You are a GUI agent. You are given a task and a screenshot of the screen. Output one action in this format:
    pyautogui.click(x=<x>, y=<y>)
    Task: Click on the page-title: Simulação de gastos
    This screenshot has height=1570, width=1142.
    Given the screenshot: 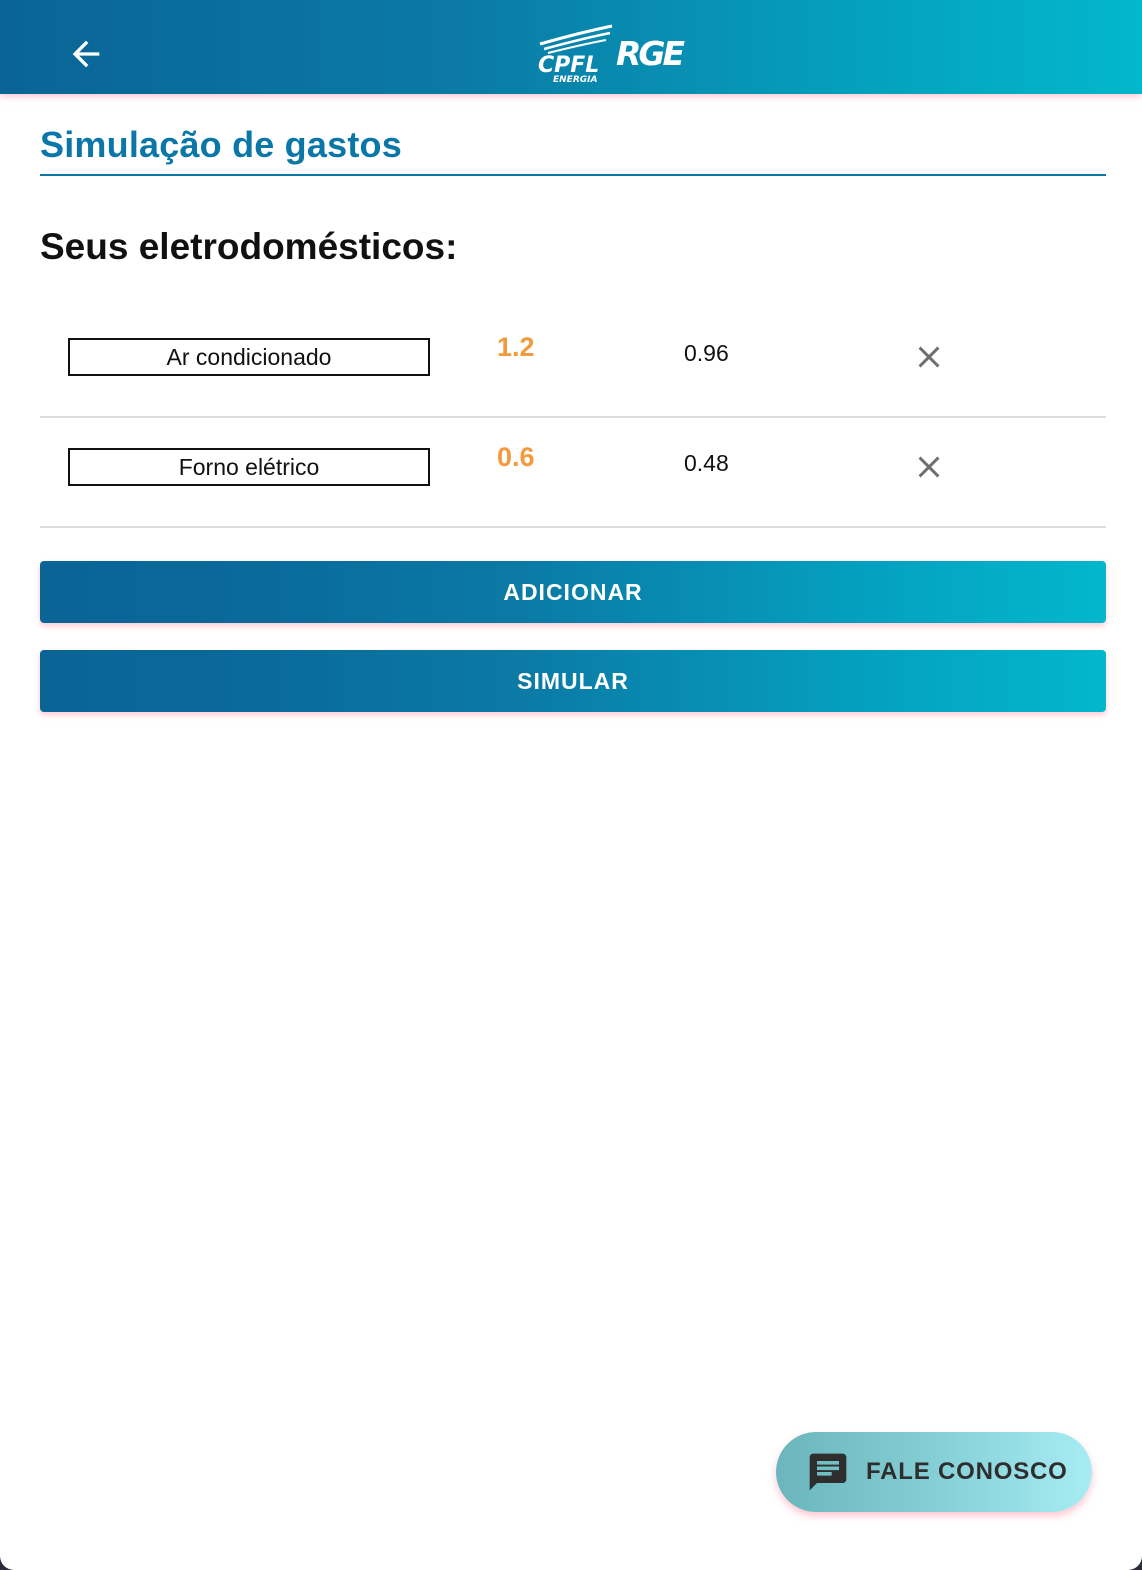 What is the action you would take?
    pyautogui.click(x=221, y=144)
    